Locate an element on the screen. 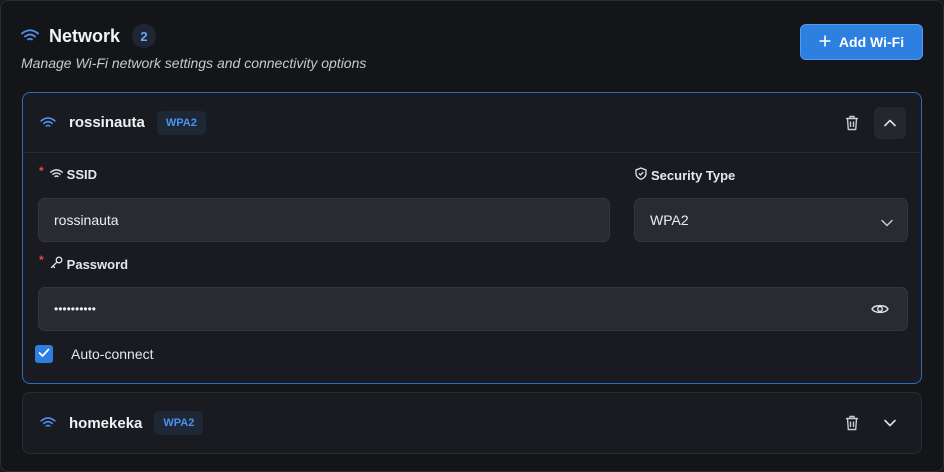 This screenshot has width=944, height=472. network-card-header: homekeka WPA2 is located at coordinates (472, 423).